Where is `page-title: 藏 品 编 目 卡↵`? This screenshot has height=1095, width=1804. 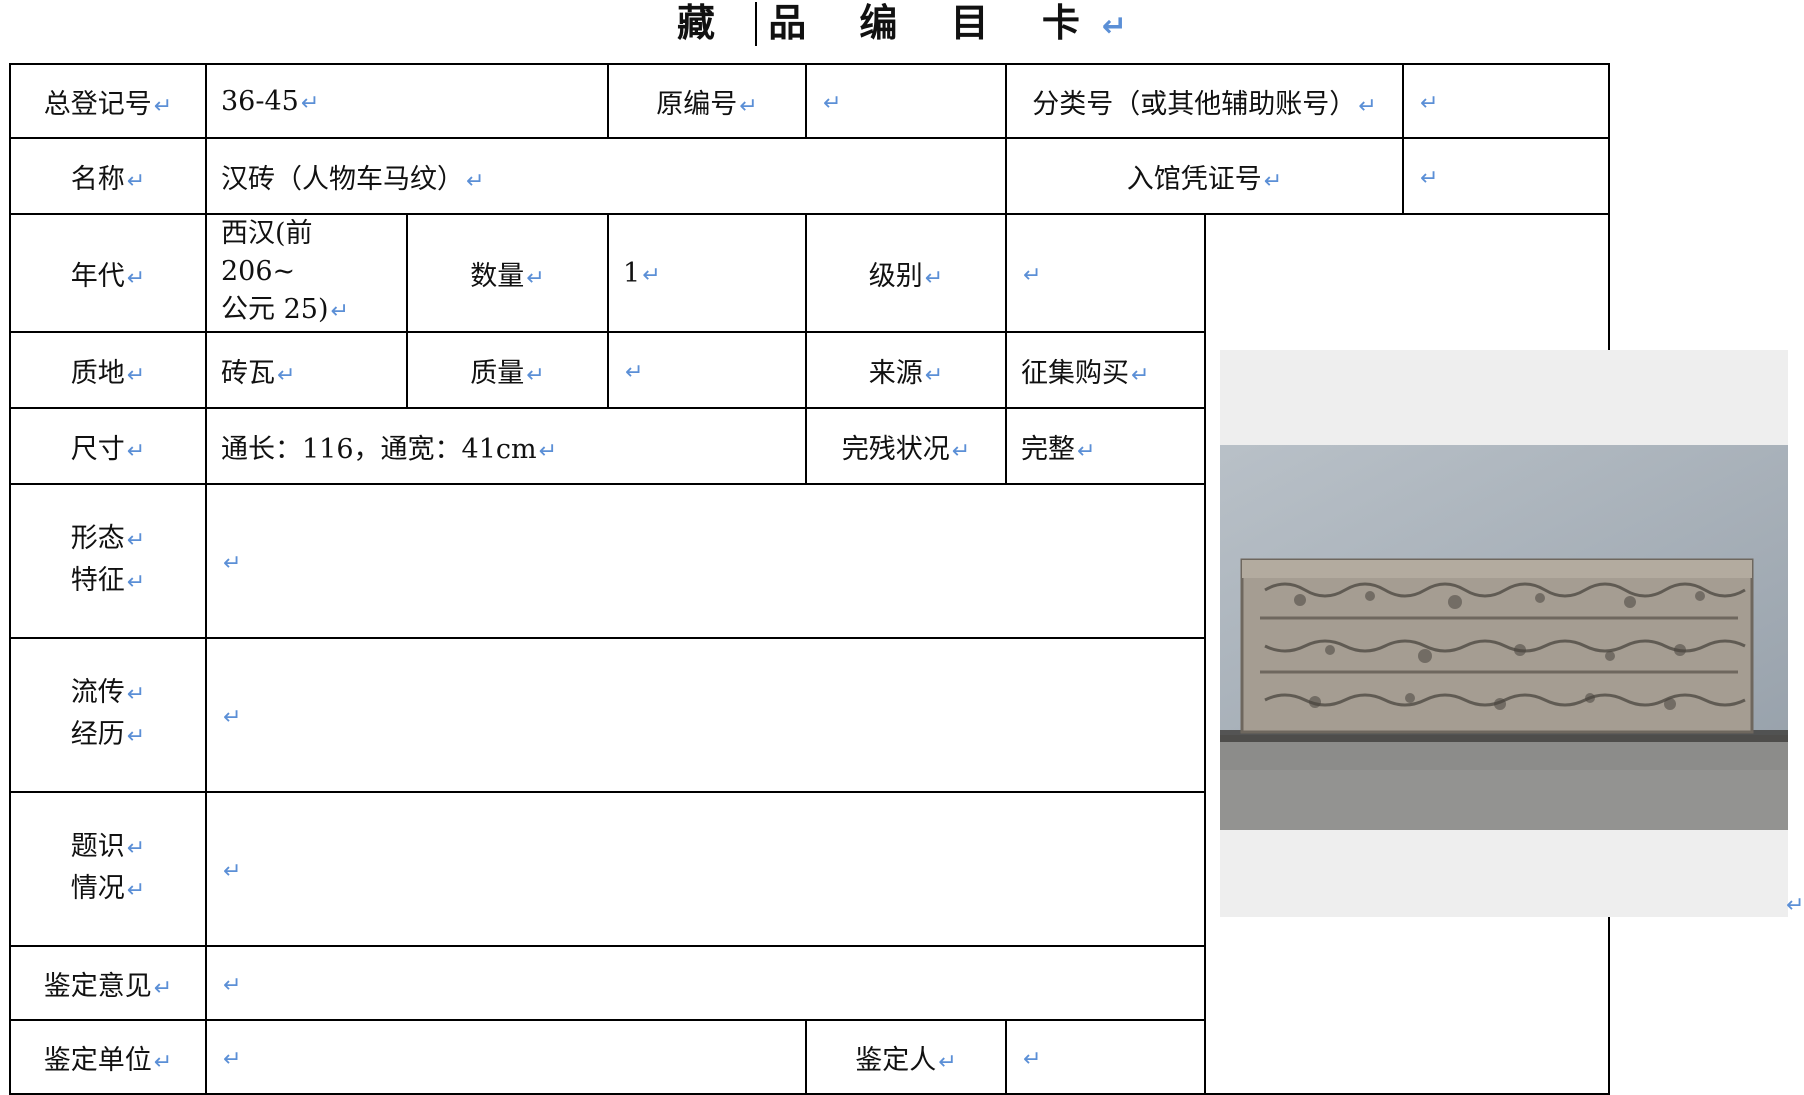 page-title: 藏 品 编 目 卡↵ is located at coordinates (902, 24).